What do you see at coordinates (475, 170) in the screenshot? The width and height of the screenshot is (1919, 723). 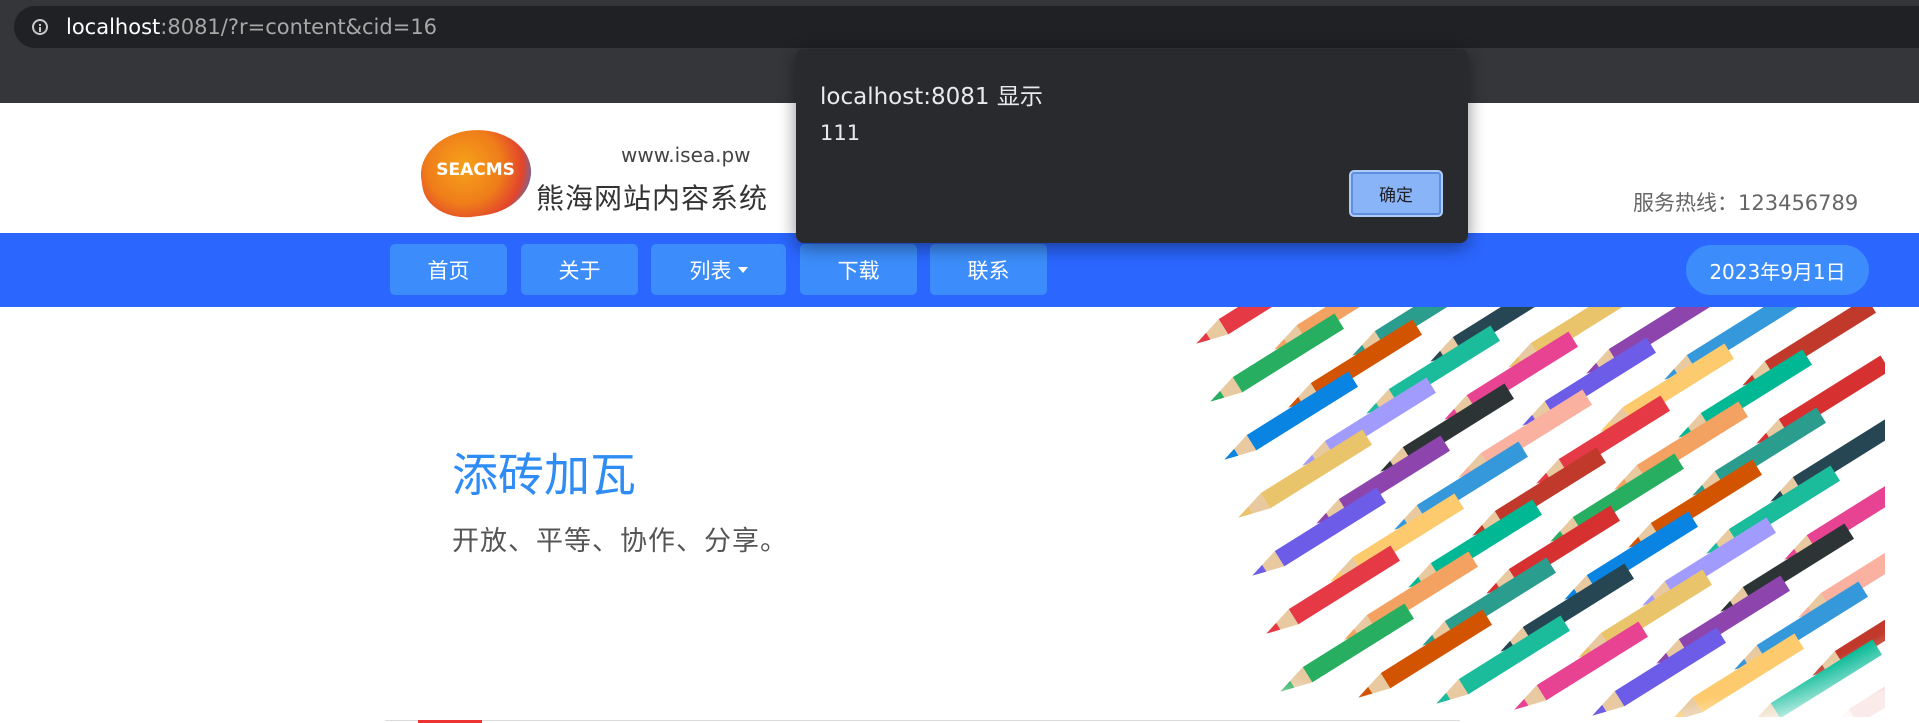 I see `logo-badge-text: SEACMS` at bounding box center [475, 170].